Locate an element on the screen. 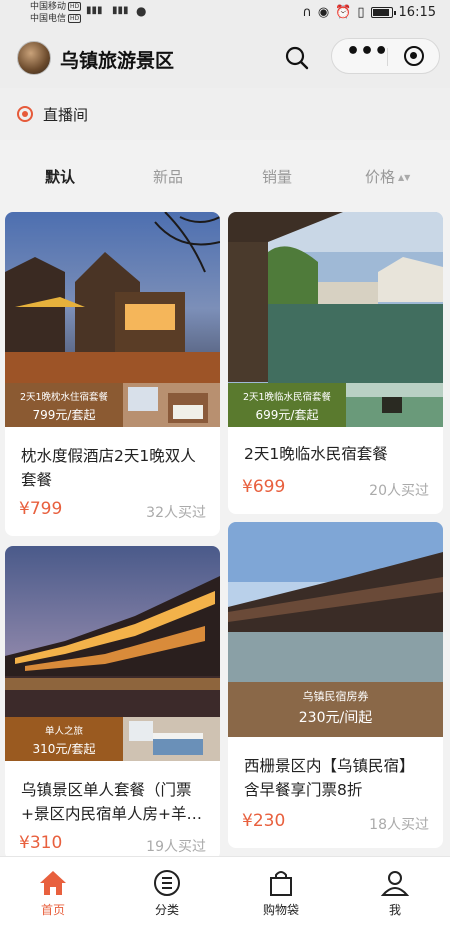  tab-label: 新品 is located at coordinates (168, 177).